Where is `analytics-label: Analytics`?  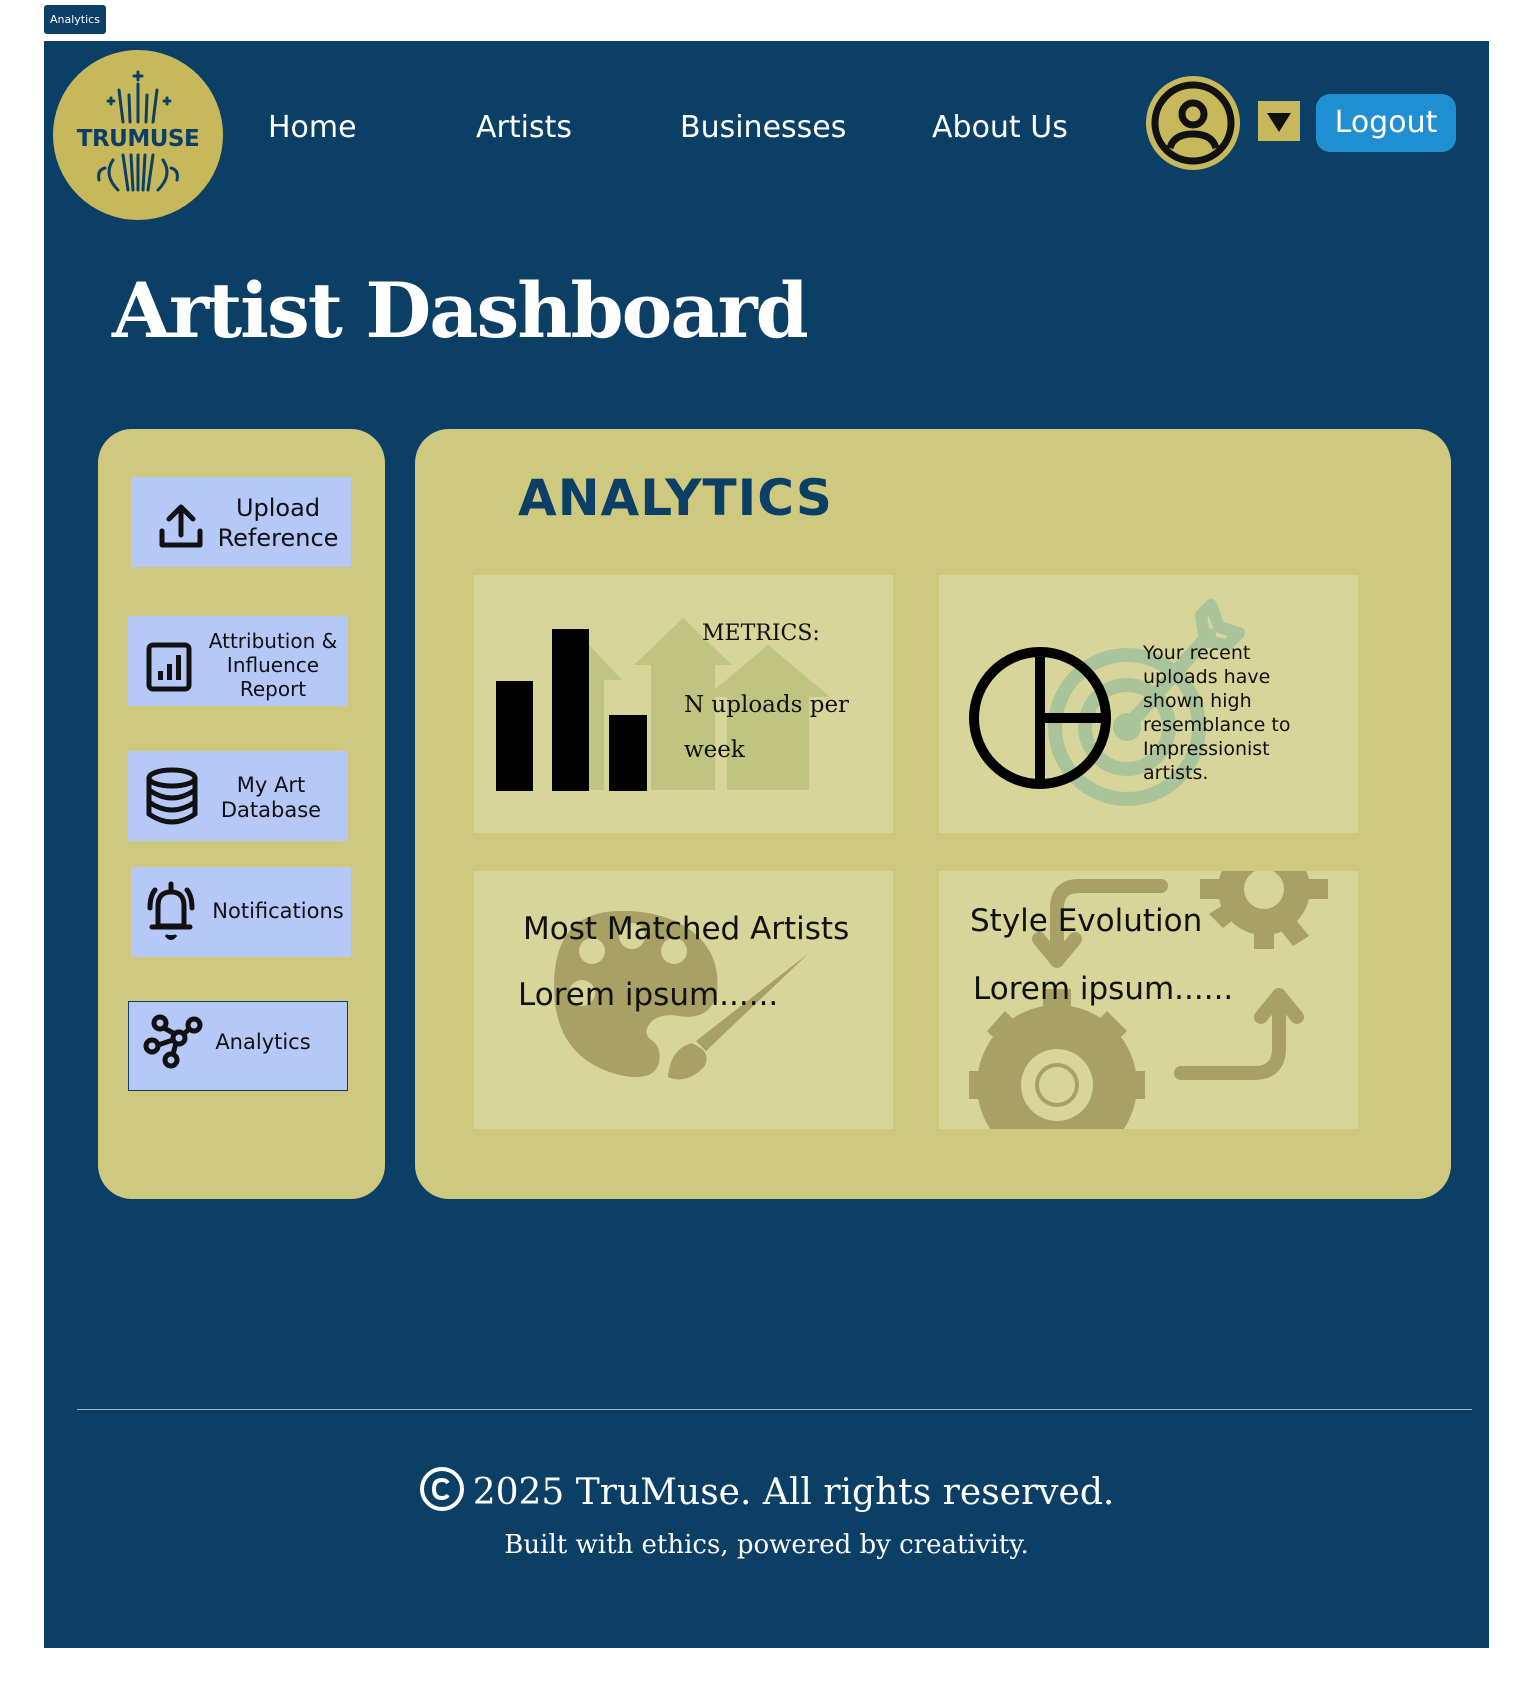 analytics-label: Analytics is located at coordinates (263, 1042).